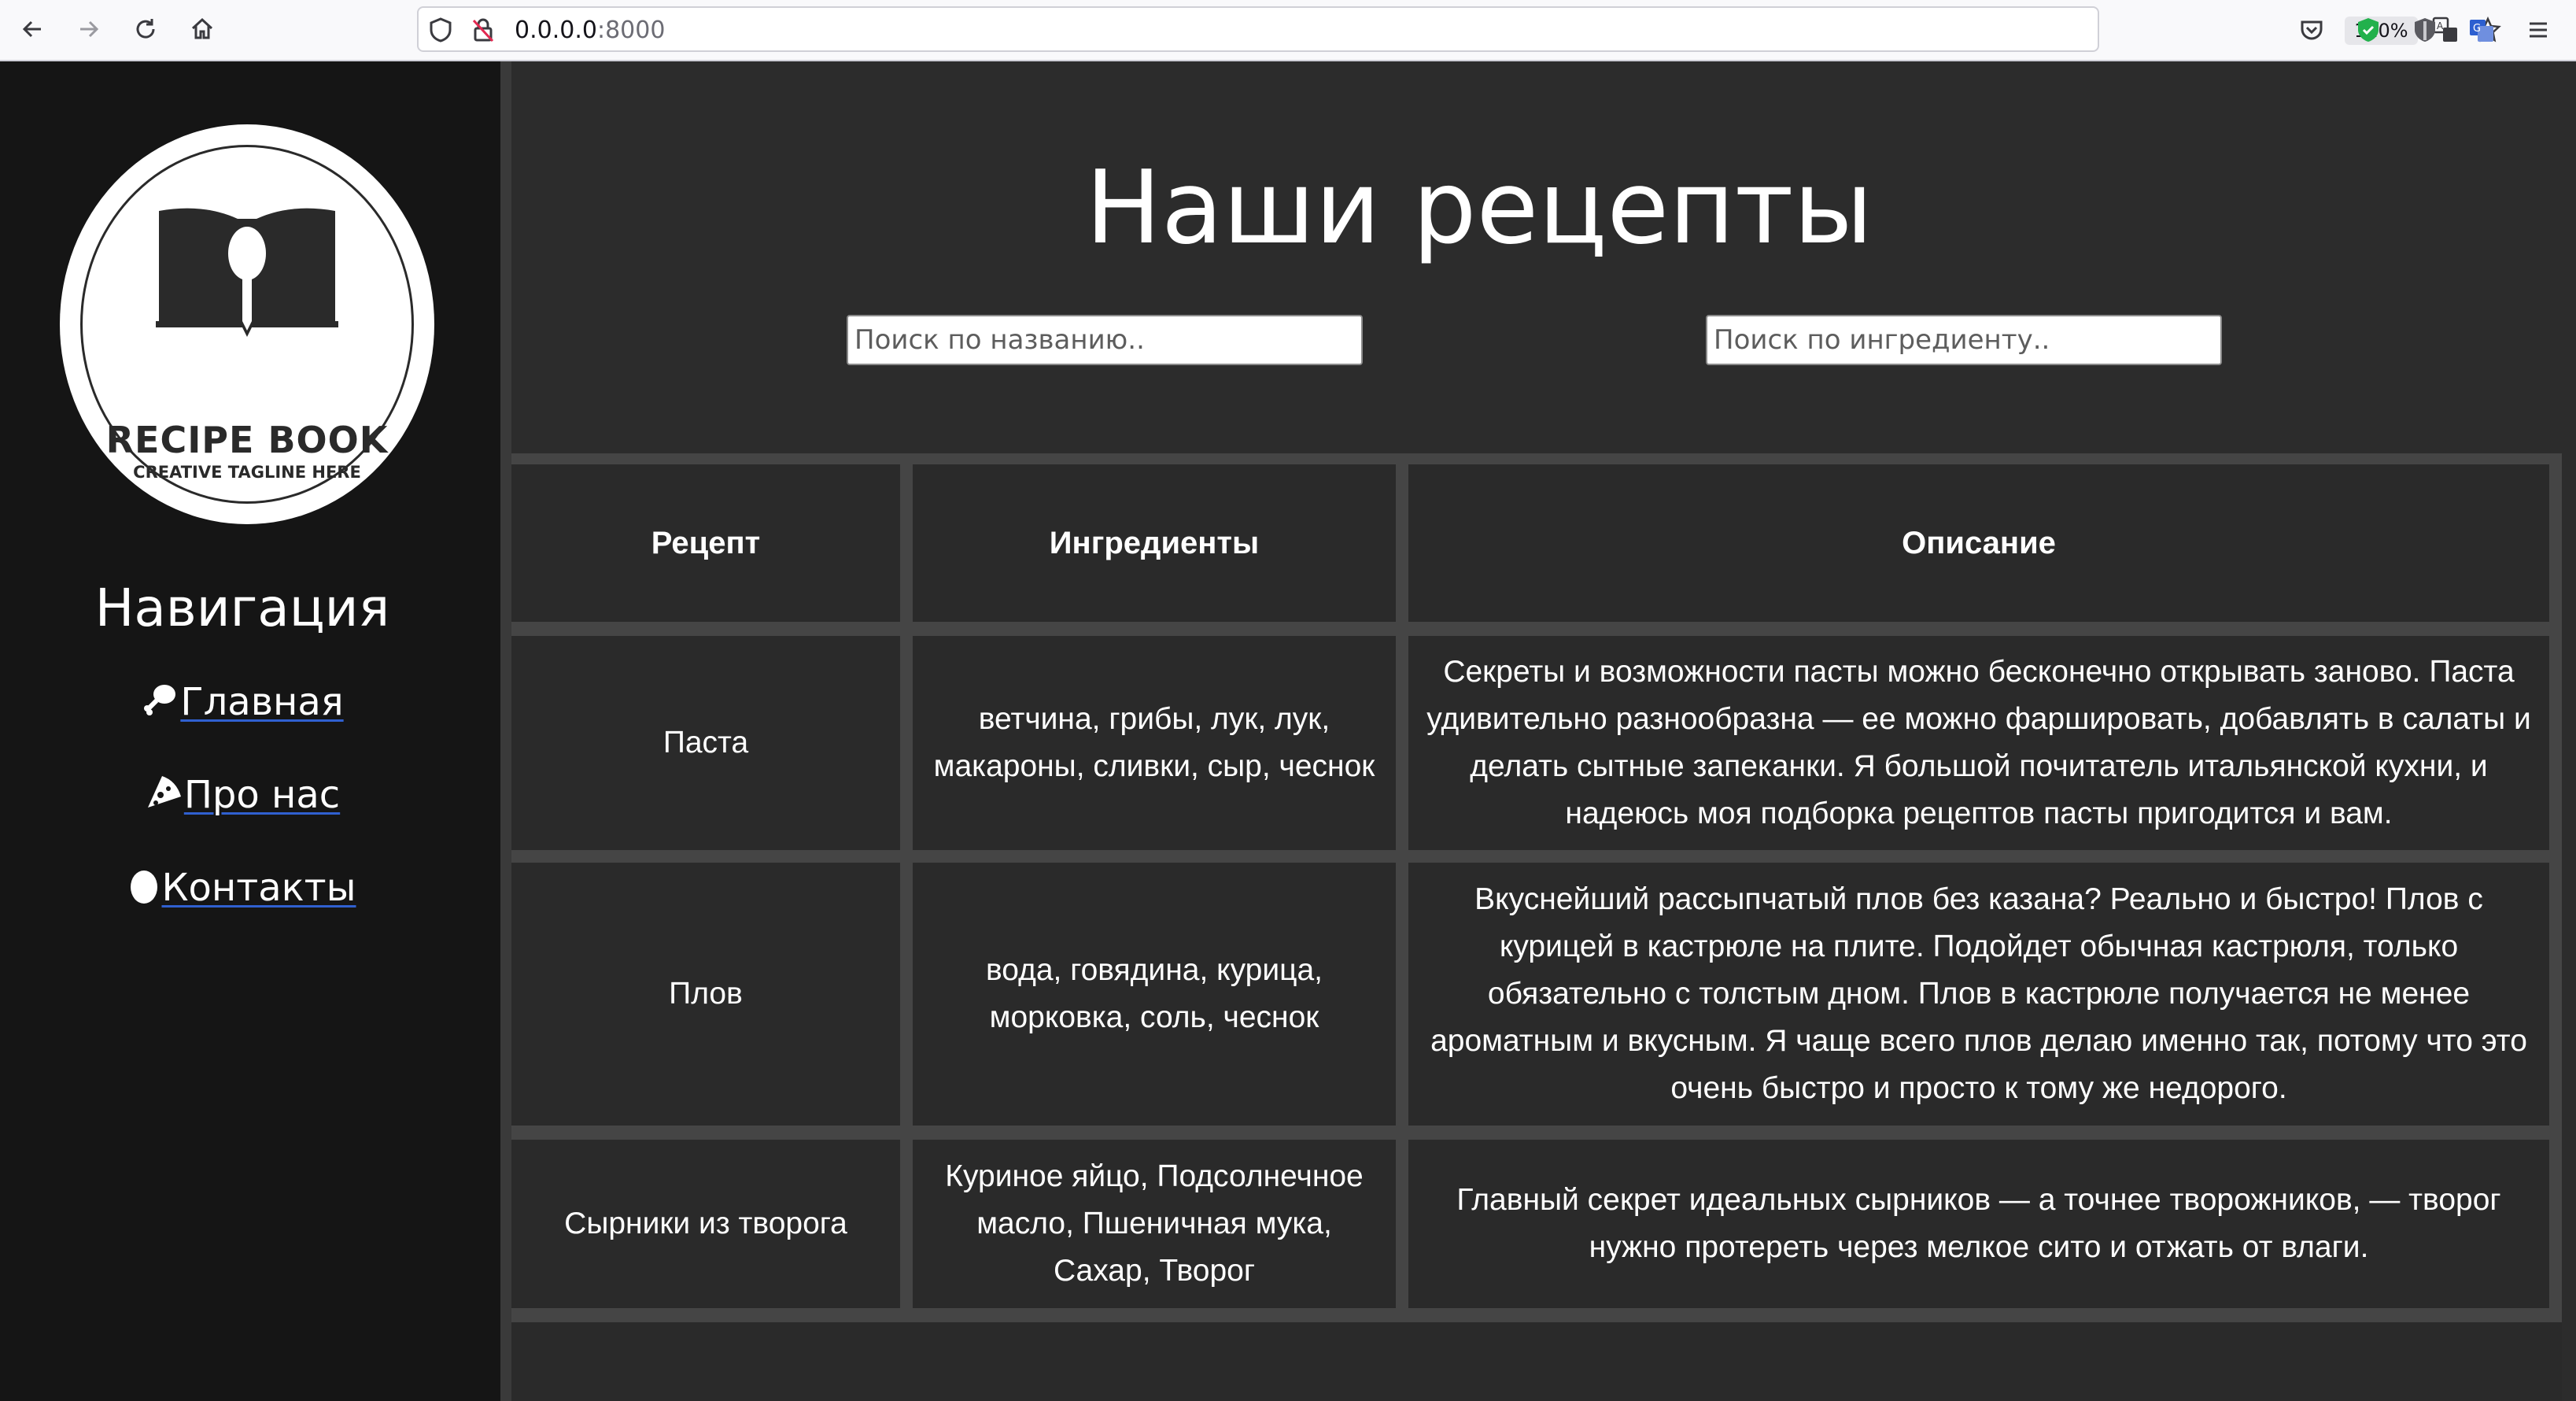 This screenshot has width=2576, height=1401. What do you see at coordinates (2477, 29) in the screenshot?
I see `svg-text: G` at bounding box center [2477, 29].